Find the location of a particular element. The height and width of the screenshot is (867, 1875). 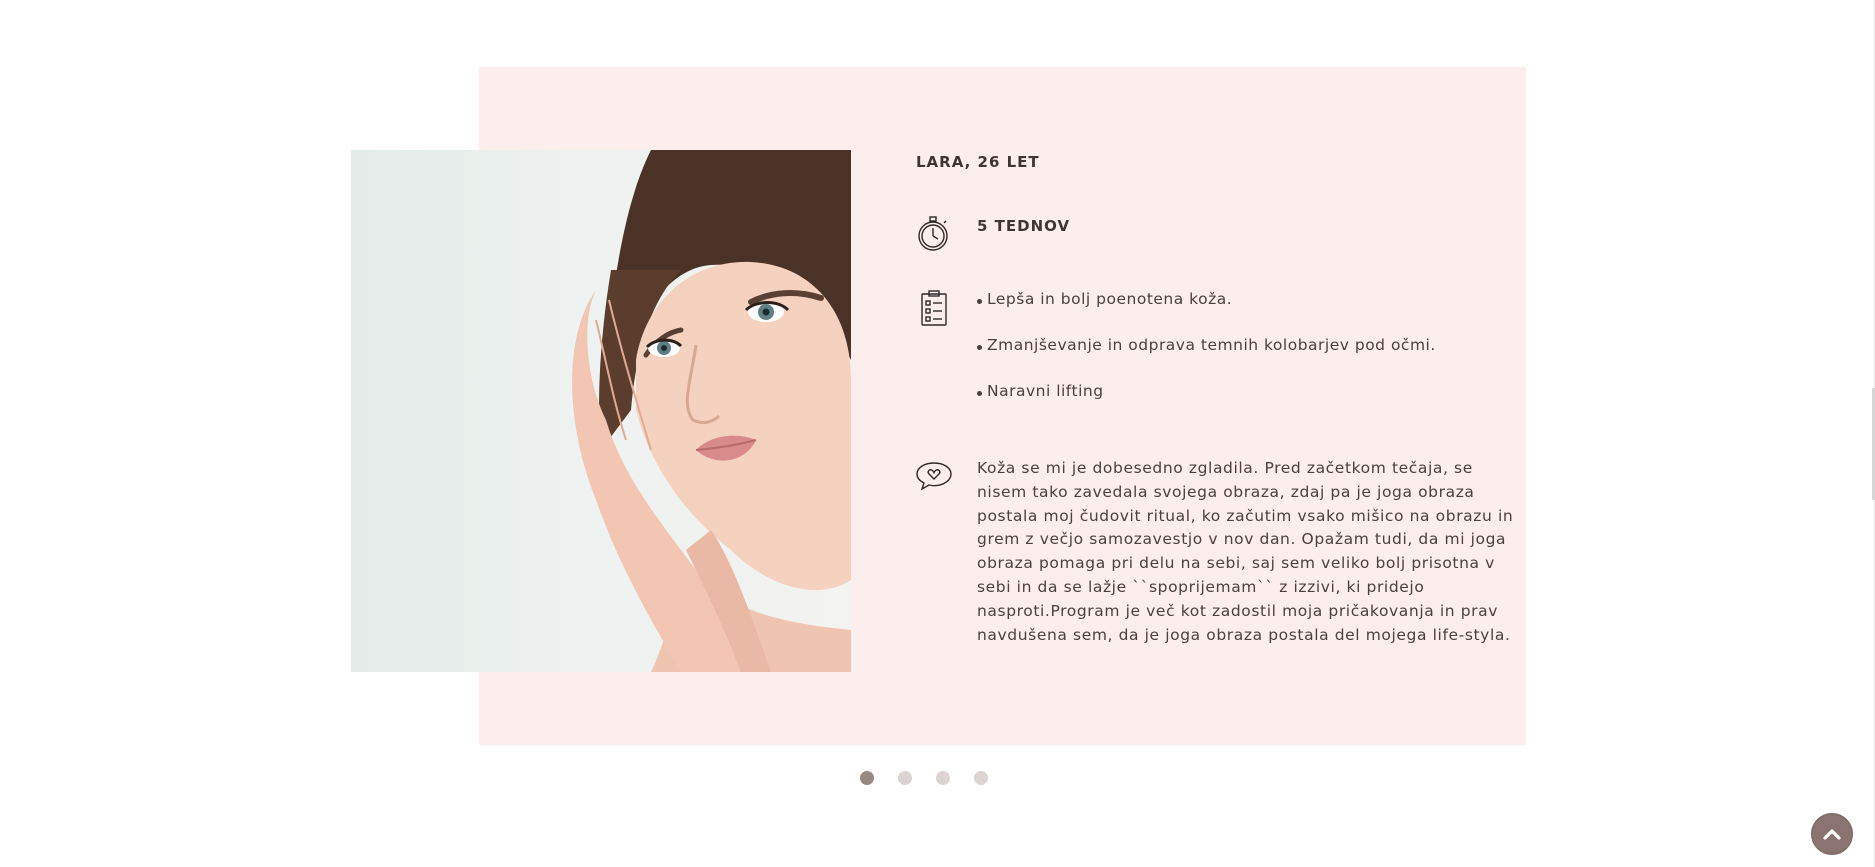

stopwatch-icon is located at coordinates (933, 235).